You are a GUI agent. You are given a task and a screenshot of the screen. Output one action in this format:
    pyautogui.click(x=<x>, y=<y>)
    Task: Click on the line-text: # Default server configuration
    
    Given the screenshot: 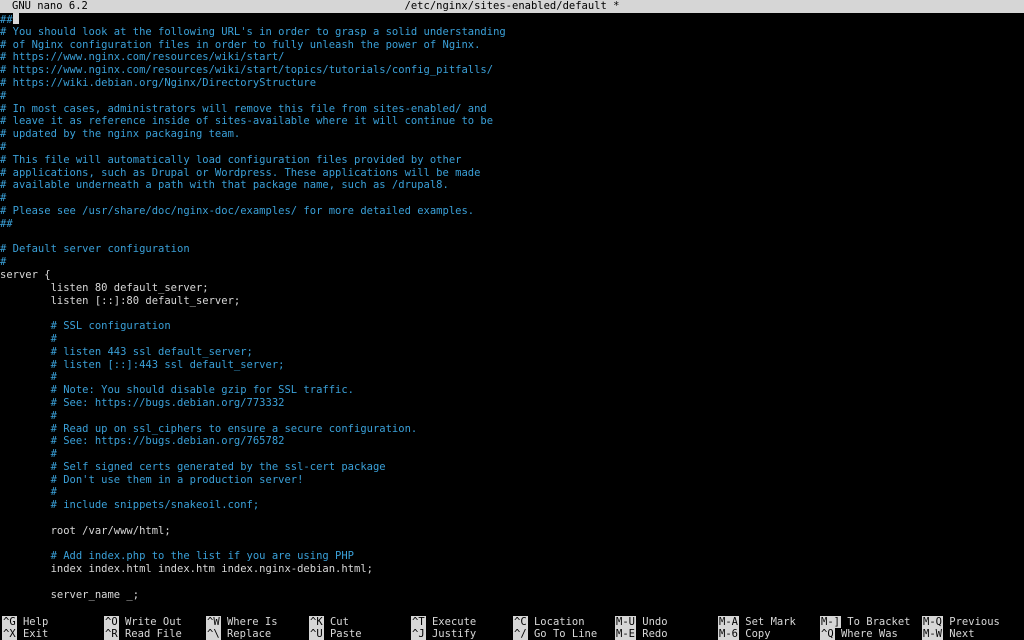 What is the action you would take?
    pyautogui.click(x=95, y=249)
    